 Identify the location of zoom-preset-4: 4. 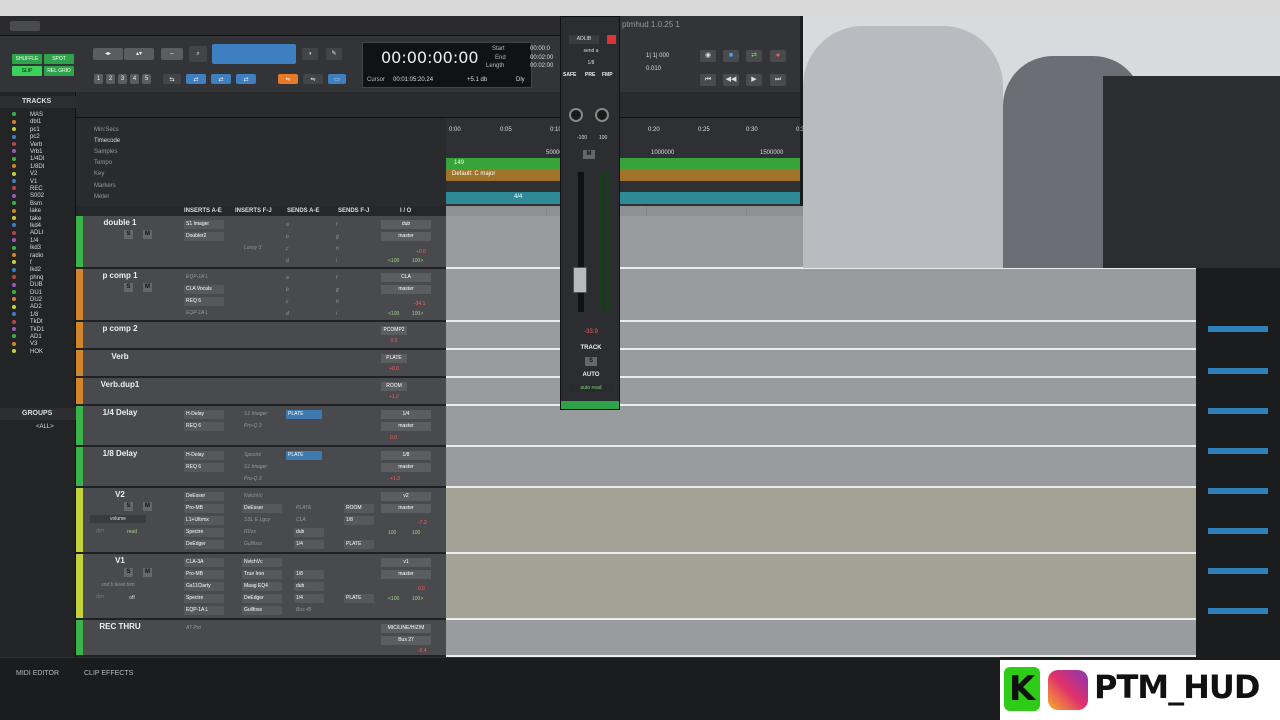
(134, 79).